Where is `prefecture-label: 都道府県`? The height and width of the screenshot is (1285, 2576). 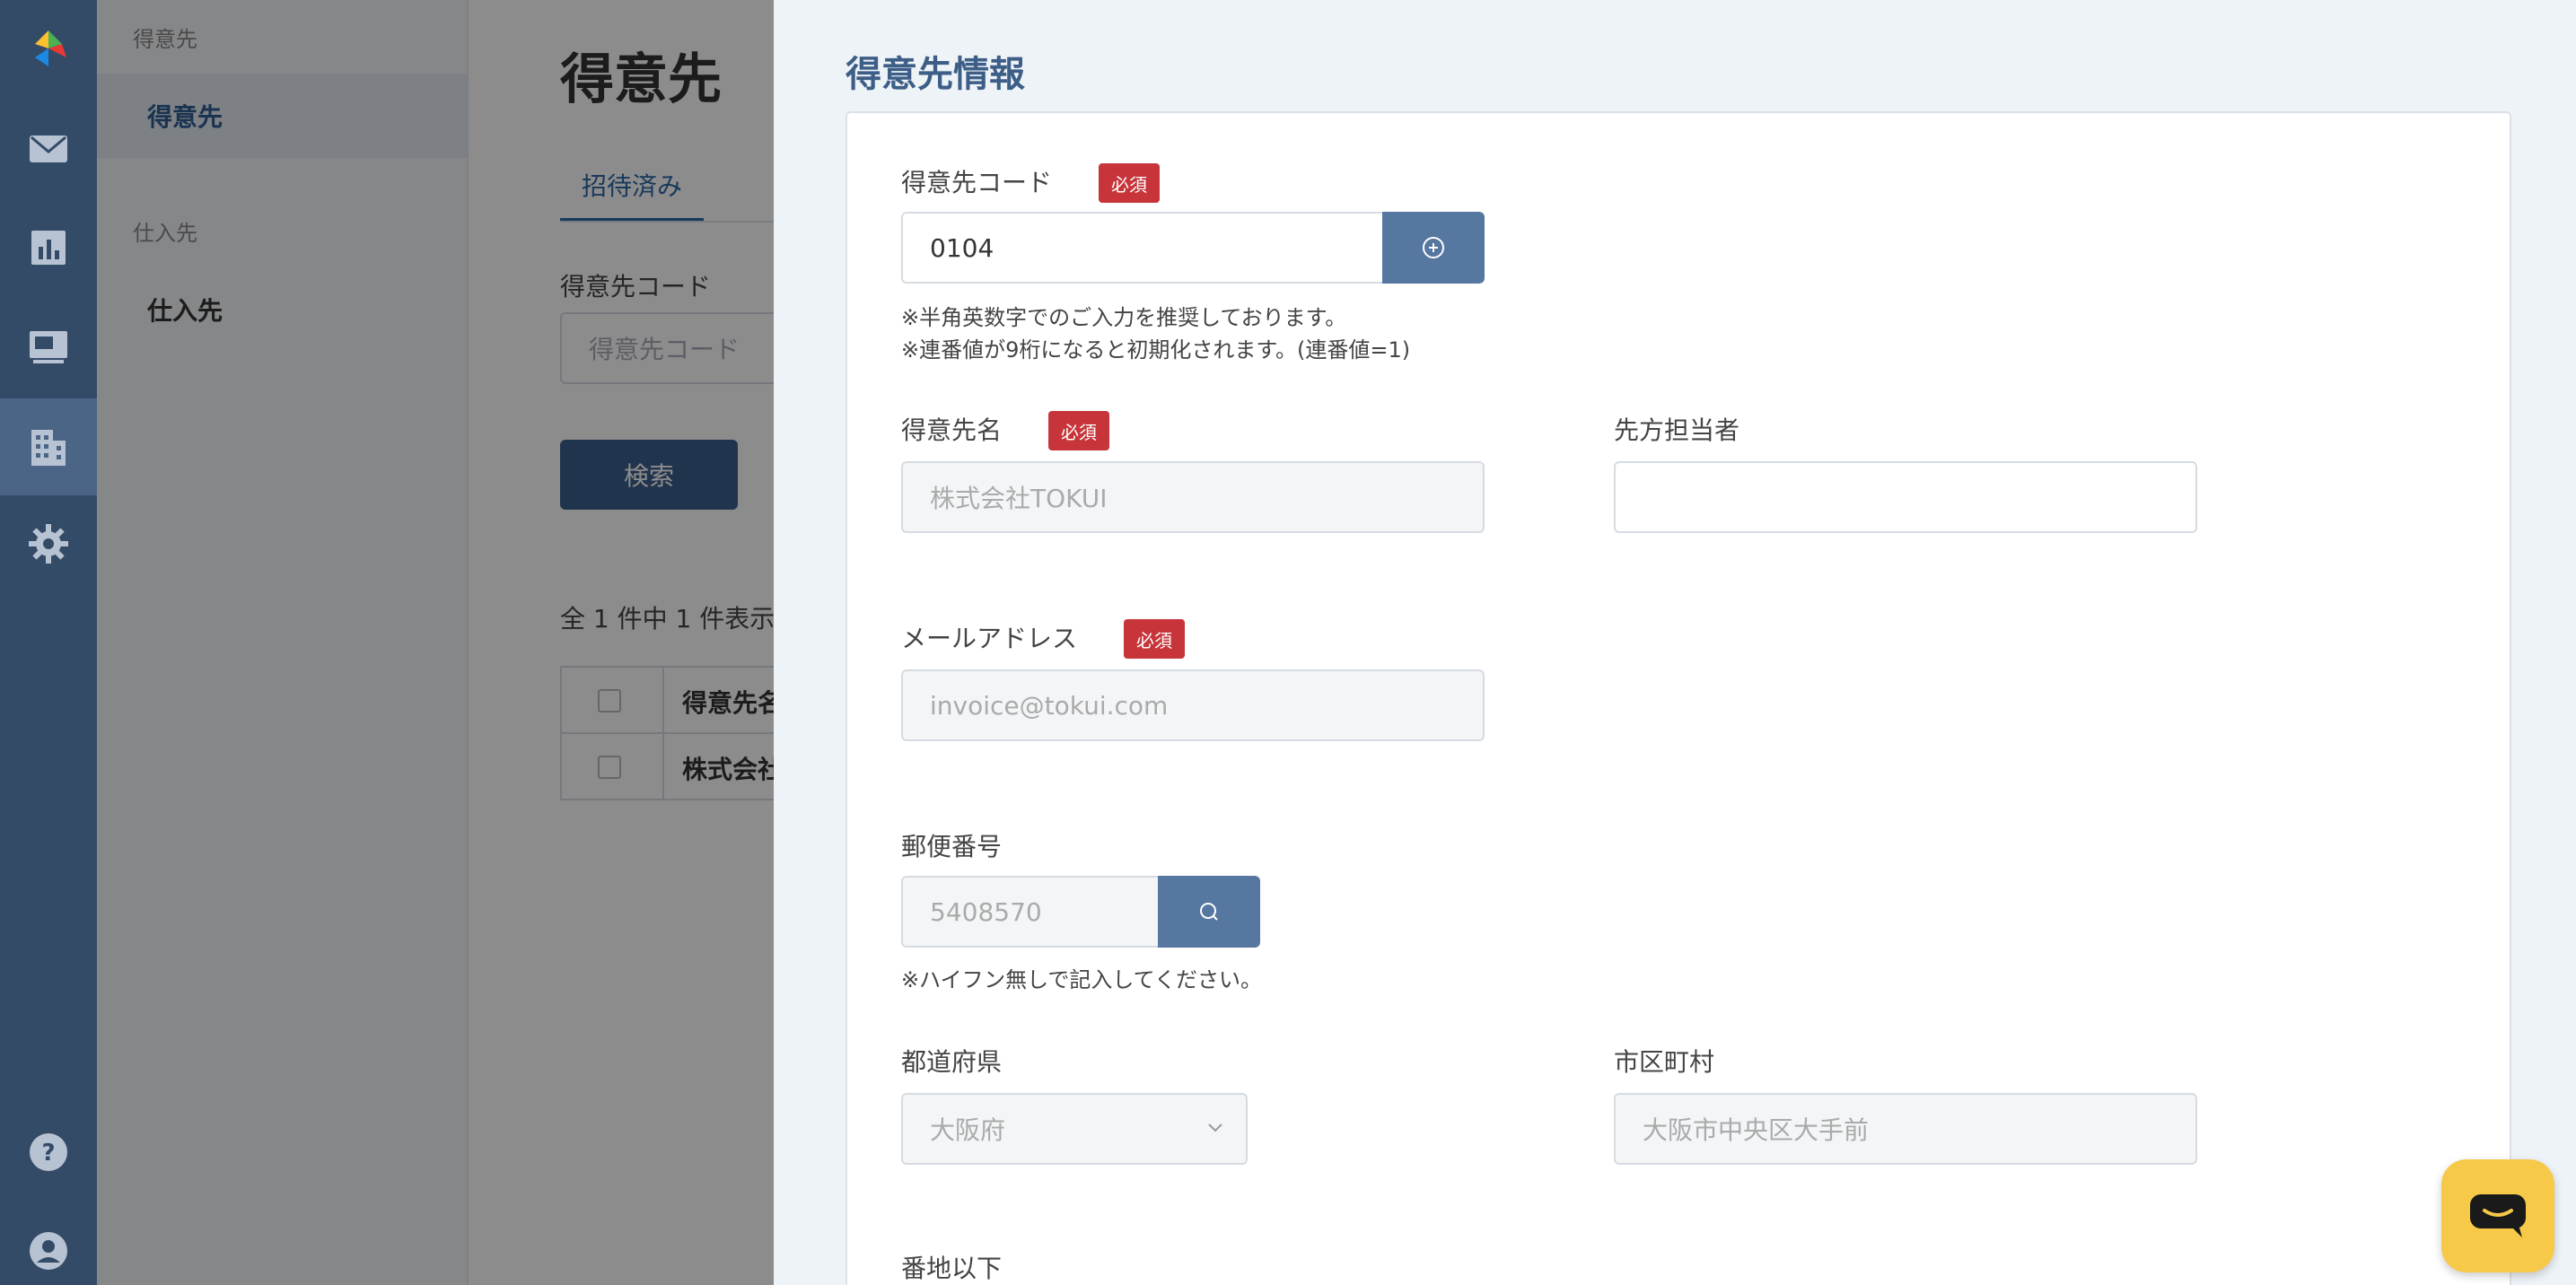
prefecture-label: 都道府県 is located at coordinates (952, 1062).